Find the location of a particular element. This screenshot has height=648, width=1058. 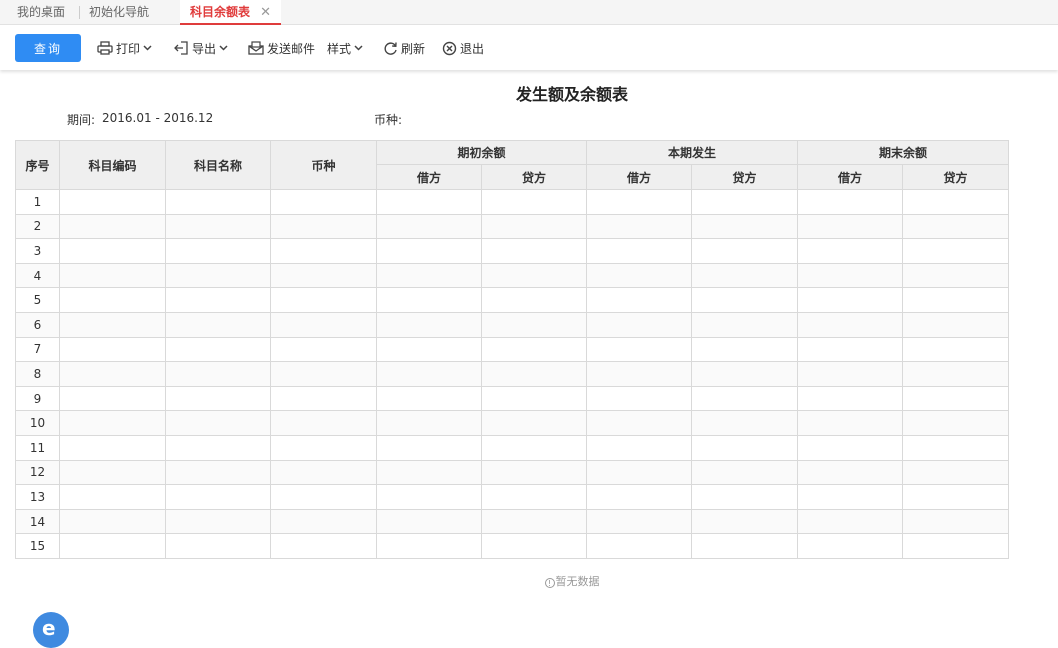

header-seq: 序号 is located at coordinates (37, 165).